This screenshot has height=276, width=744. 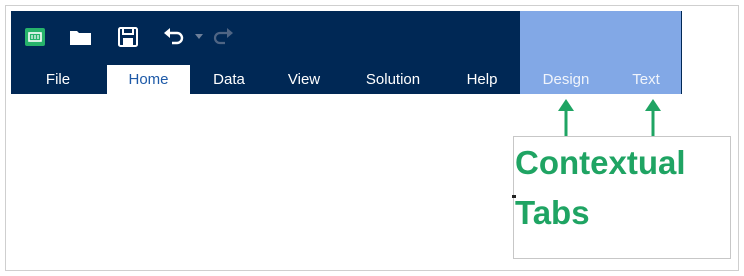 What do you see at coordinates (128, 37) in the screenshot?
I see `save-icon` at bounding box center [128, 37].